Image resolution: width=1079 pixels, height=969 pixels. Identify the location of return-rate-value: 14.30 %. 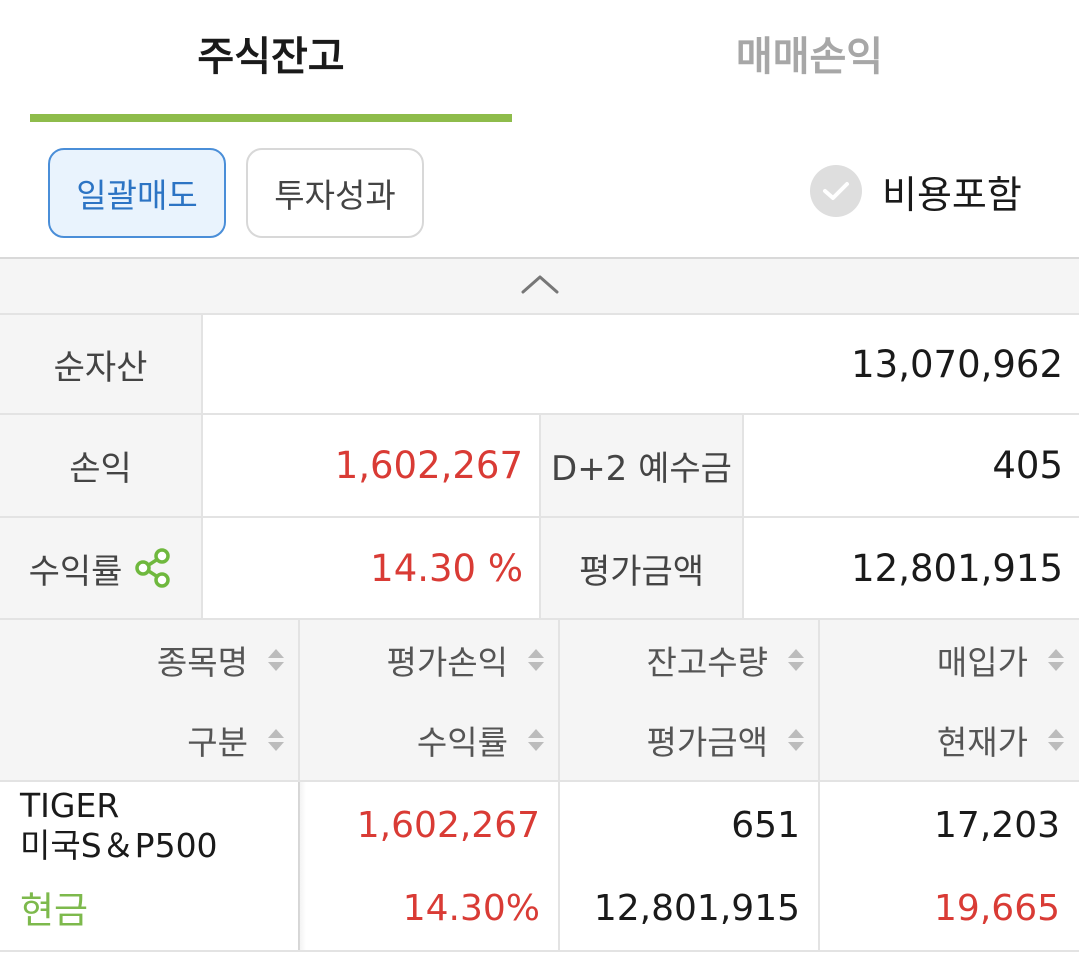
(372, 569).